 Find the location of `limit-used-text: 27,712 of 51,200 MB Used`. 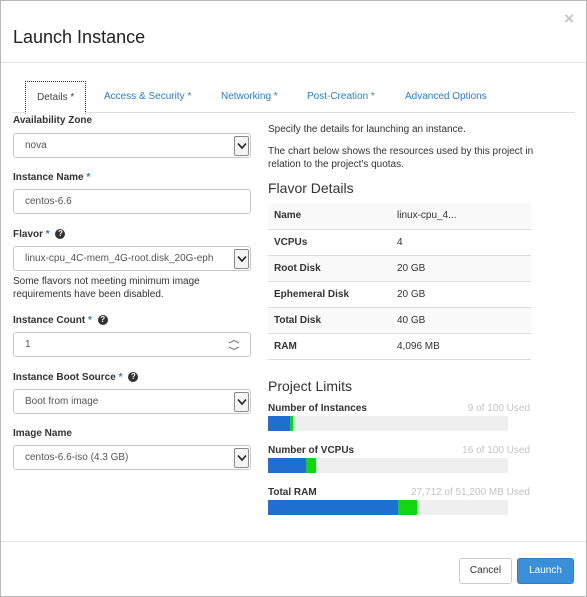

limit-used-text: 27,712 of 51,200 MB Used is located at coordinates (470, 492).